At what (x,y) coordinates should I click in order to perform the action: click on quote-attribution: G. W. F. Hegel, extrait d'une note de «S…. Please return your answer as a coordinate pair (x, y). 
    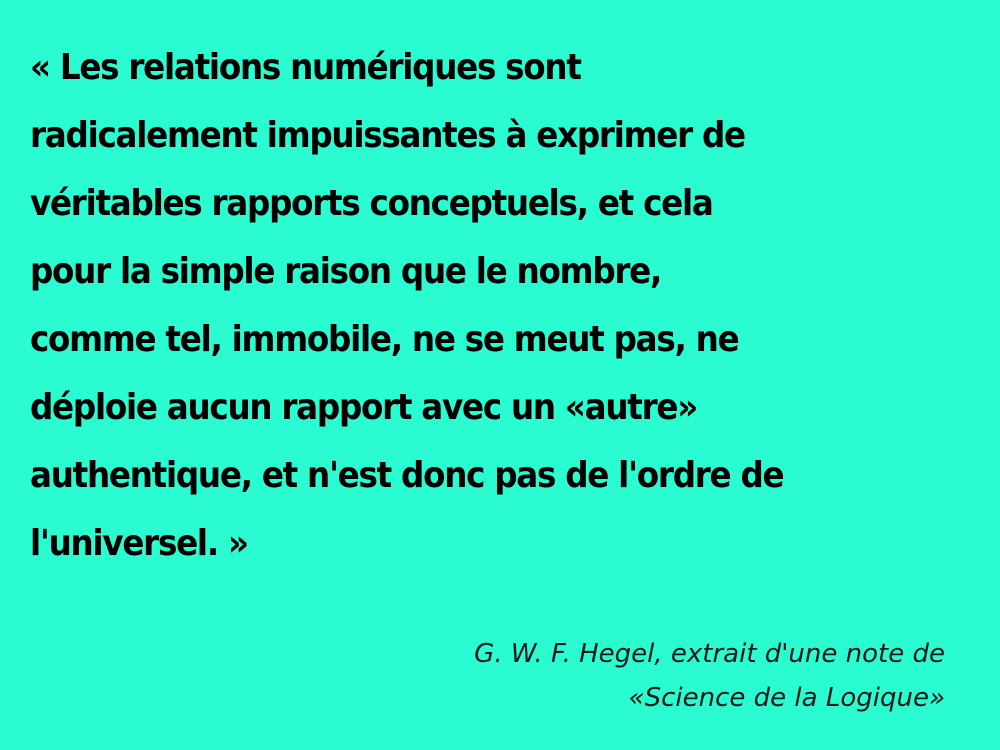
    Looking at the image, I should click on (595, 676).